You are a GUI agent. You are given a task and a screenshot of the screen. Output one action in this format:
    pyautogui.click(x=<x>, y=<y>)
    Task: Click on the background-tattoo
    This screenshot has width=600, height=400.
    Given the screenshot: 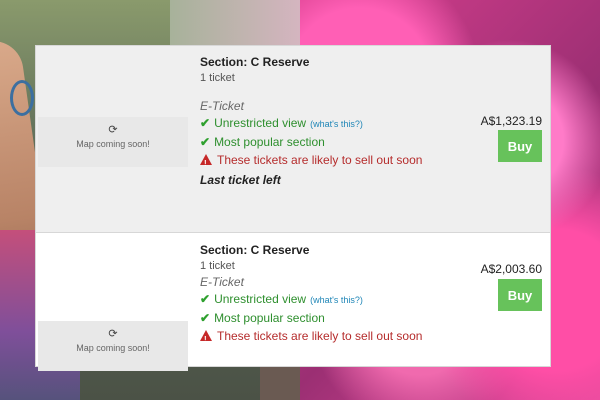 What is the action you would take?
    pyautogui.click(x=22, y=98)
    